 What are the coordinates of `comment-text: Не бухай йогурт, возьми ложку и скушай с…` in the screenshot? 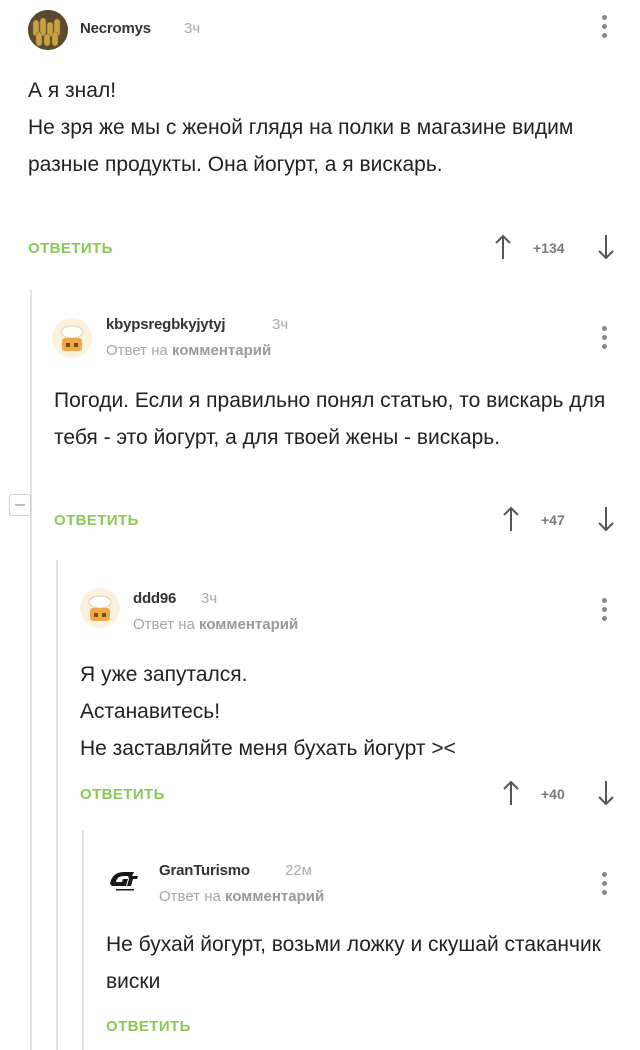 It's located at (353, 963).